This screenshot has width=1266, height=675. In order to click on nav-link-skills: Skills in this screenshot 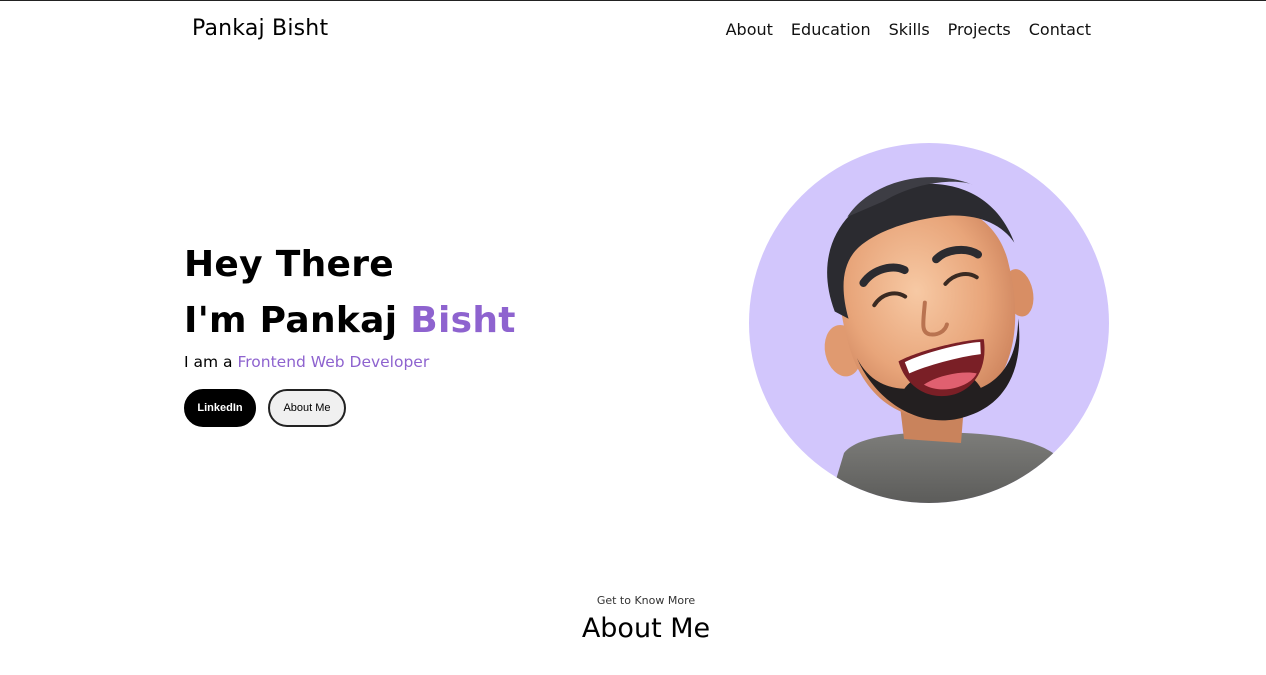, I will do `click(909, 29)`.